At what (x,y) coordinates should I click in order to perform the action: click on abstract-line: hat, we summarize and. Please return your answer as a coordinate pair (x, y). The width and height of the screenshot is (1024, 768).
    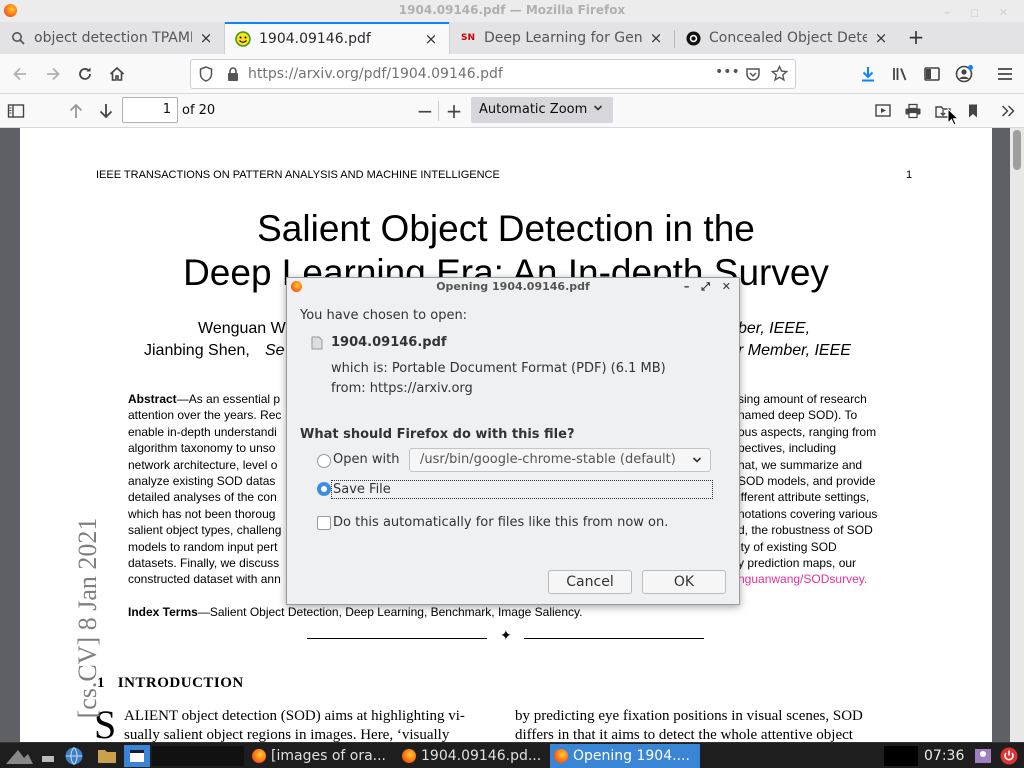
    Looking at the image, I should click on (800, 464).